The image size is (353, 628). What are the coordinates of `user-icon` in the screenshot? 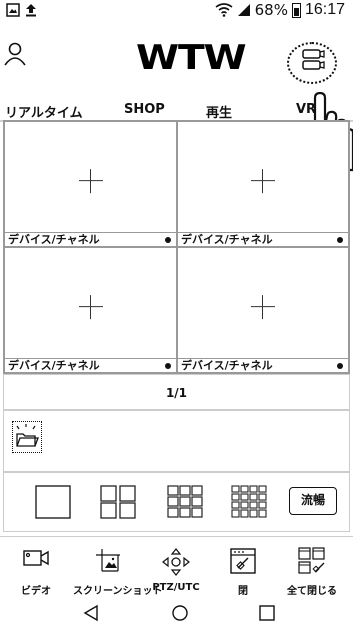 It's located at (15, 54).